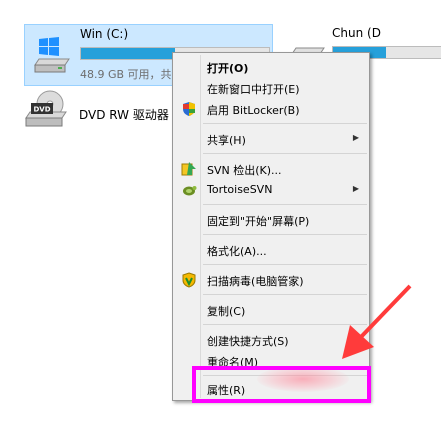 This screenshot has height=424, width=441. I want to click on properties-highlight-box, so click(281, 384).